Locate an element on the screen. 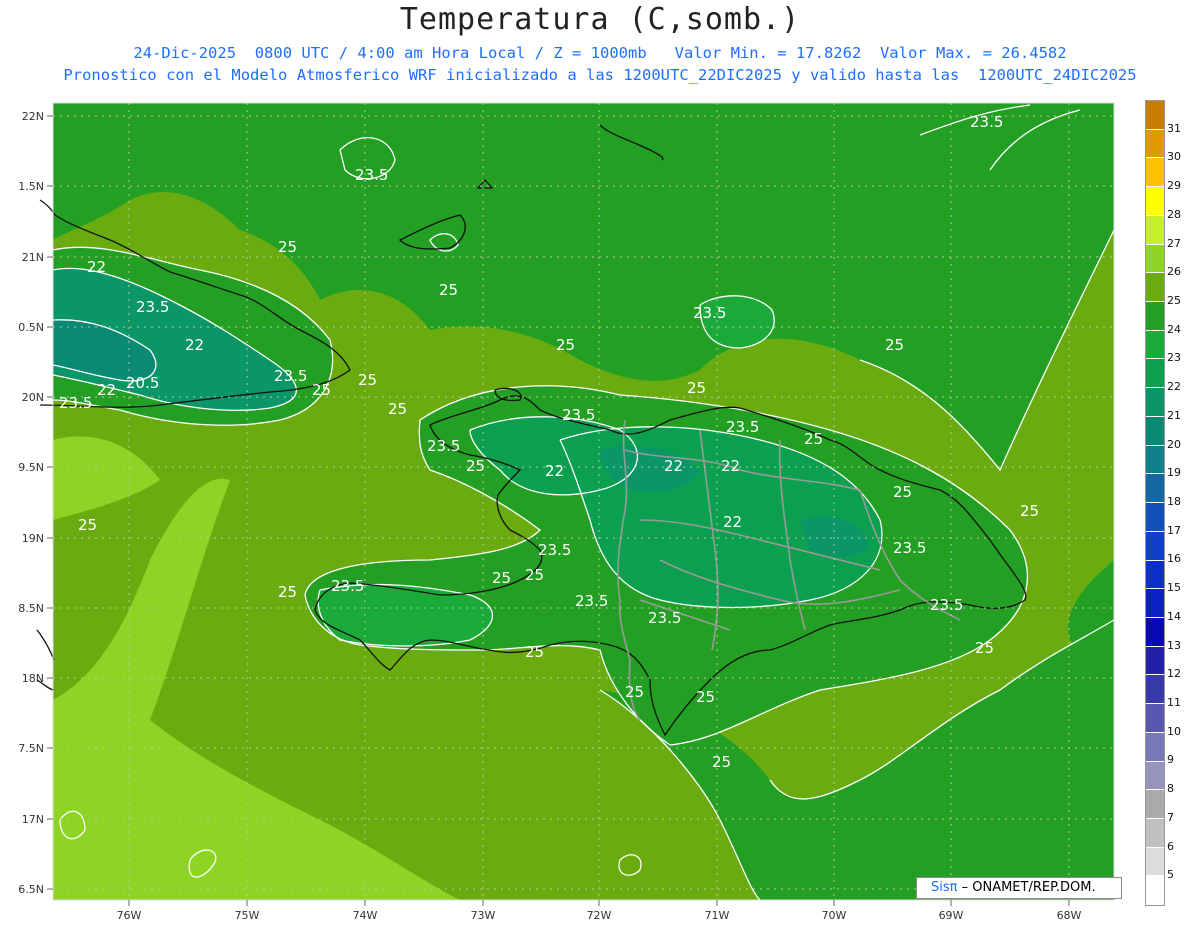  lat-label: 18N is located at coordinates (33, 678).